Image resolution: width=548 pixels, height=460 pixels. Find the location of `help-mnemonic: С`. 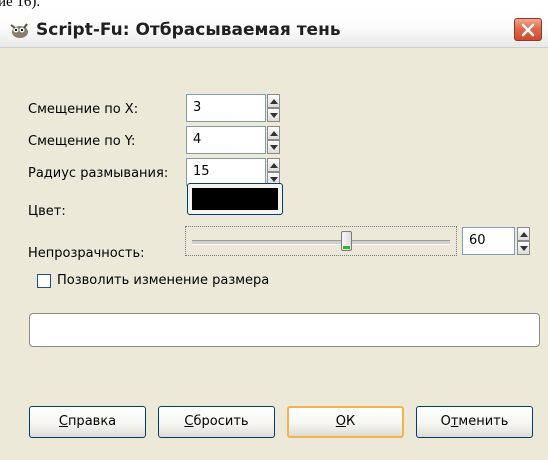

help-mnemonic: С is located at coordinates (63, 421).